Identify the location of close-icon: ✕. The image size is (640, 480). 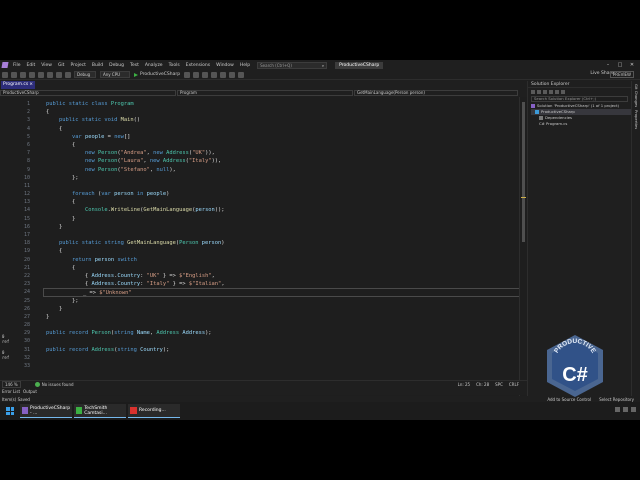
(632, 65).